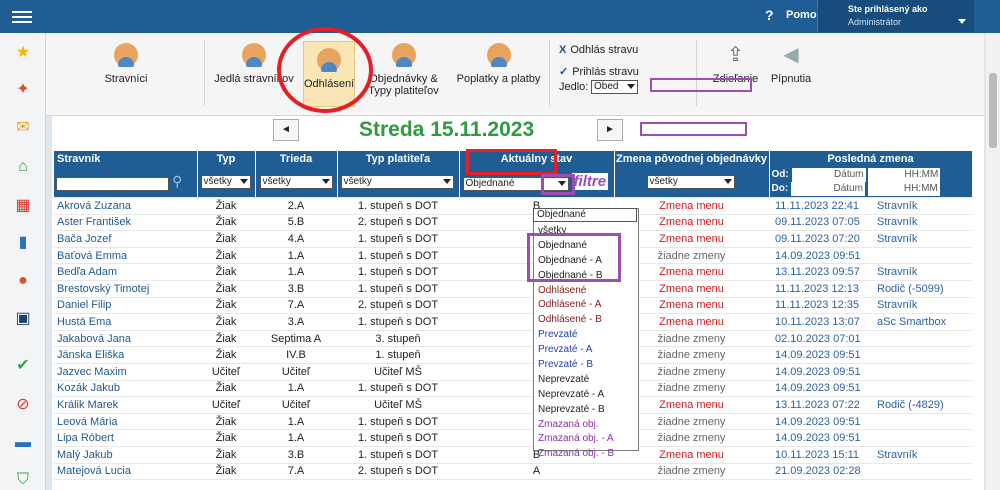 The height and width of the screenshot is (490, 1000). Describe the element at coordinates (23, 405) in the screenshot. I see `ban-icon: ⊘` at that location.